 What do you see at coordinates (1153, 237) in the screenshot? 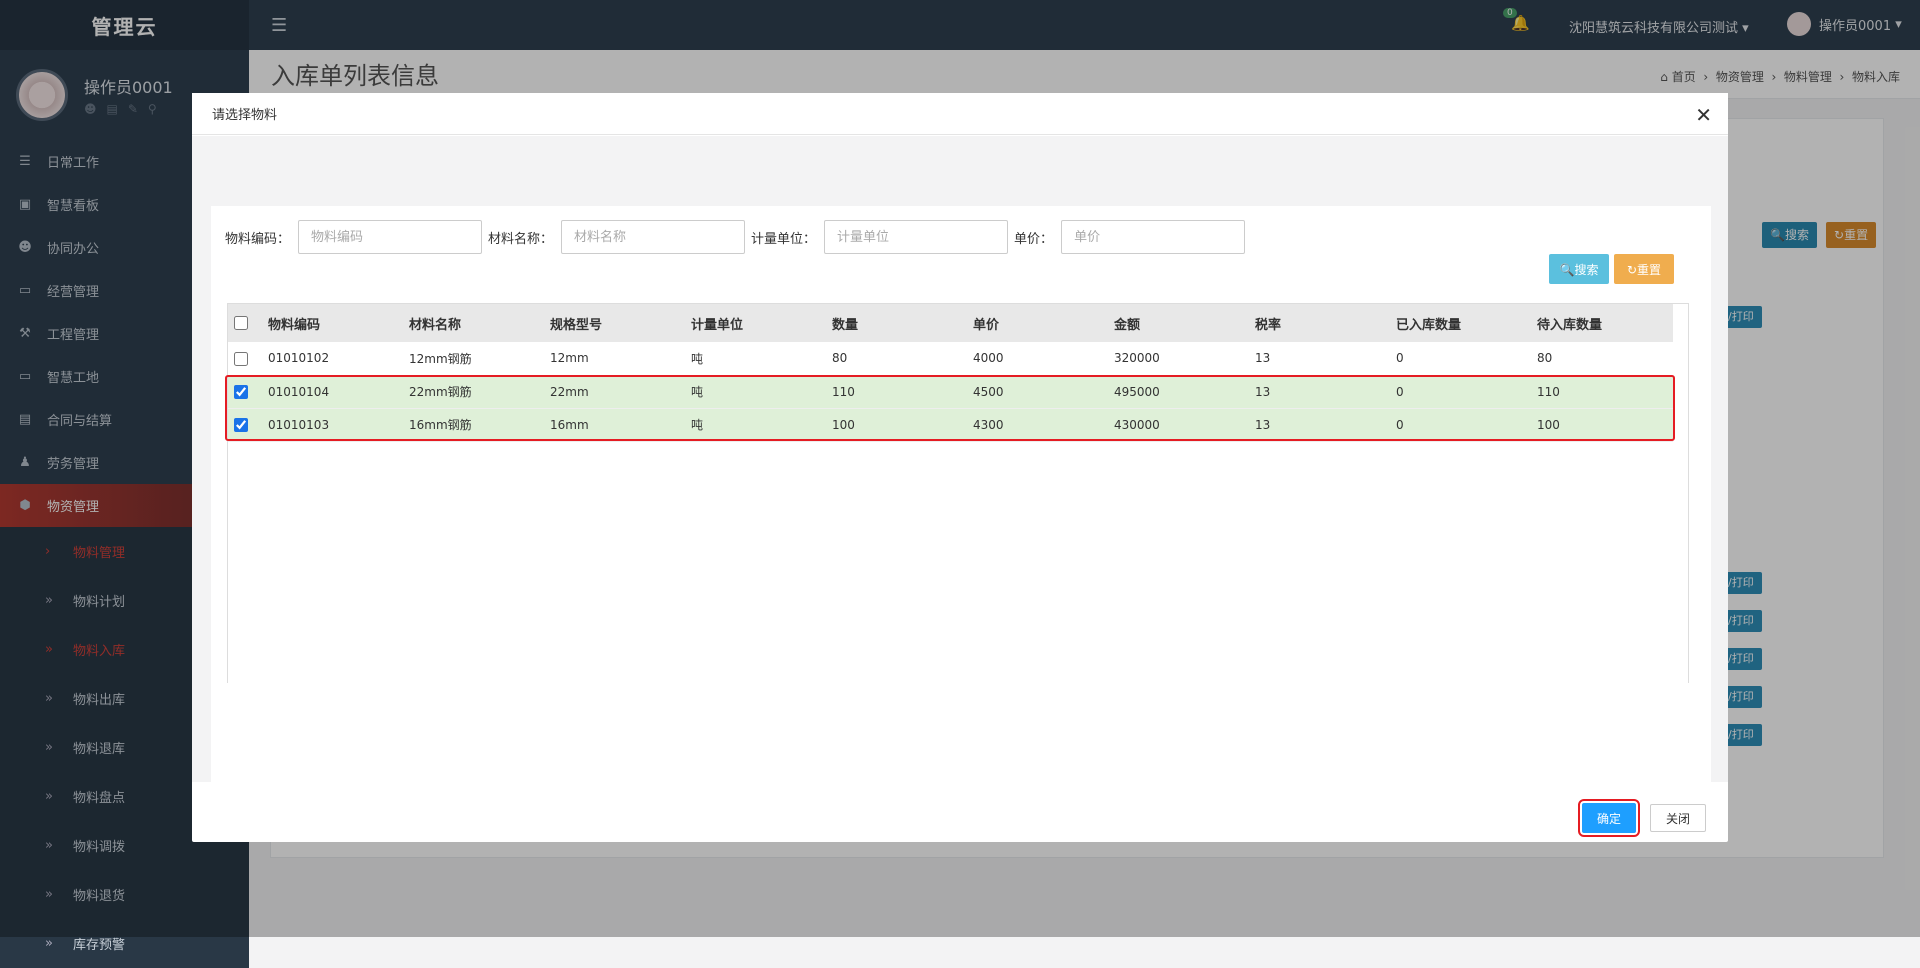
I see `price-input` at bounding box center [1153, 237].